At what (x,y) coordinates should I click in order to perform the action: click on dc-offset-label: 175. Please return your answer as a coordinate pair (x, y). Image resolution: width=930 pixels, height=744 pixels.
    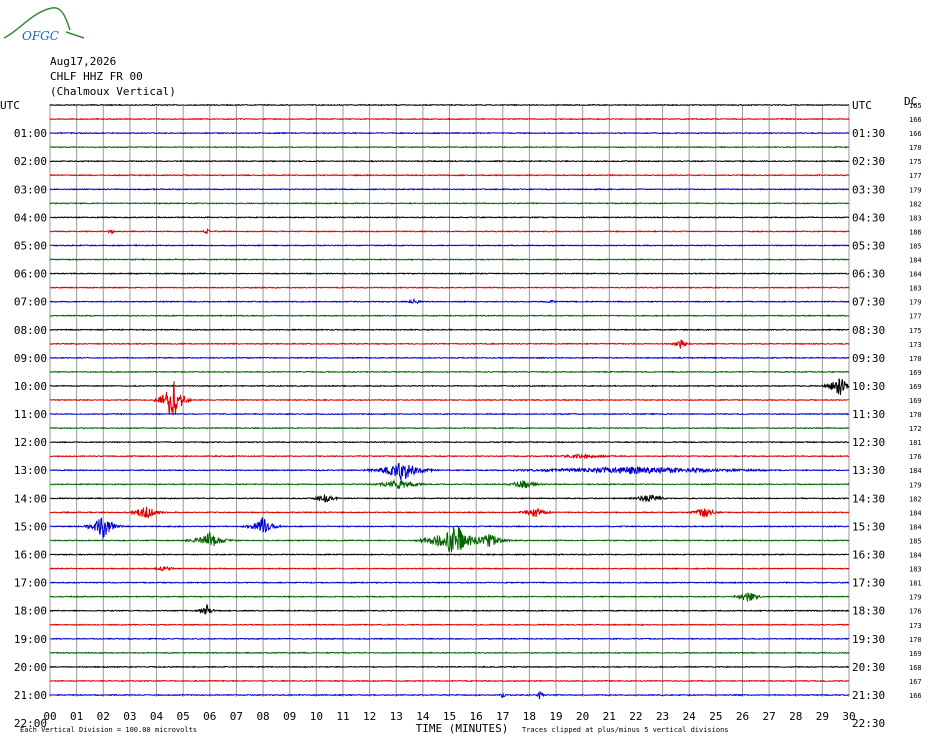
    Looking at the image, I should click on (915, 162).